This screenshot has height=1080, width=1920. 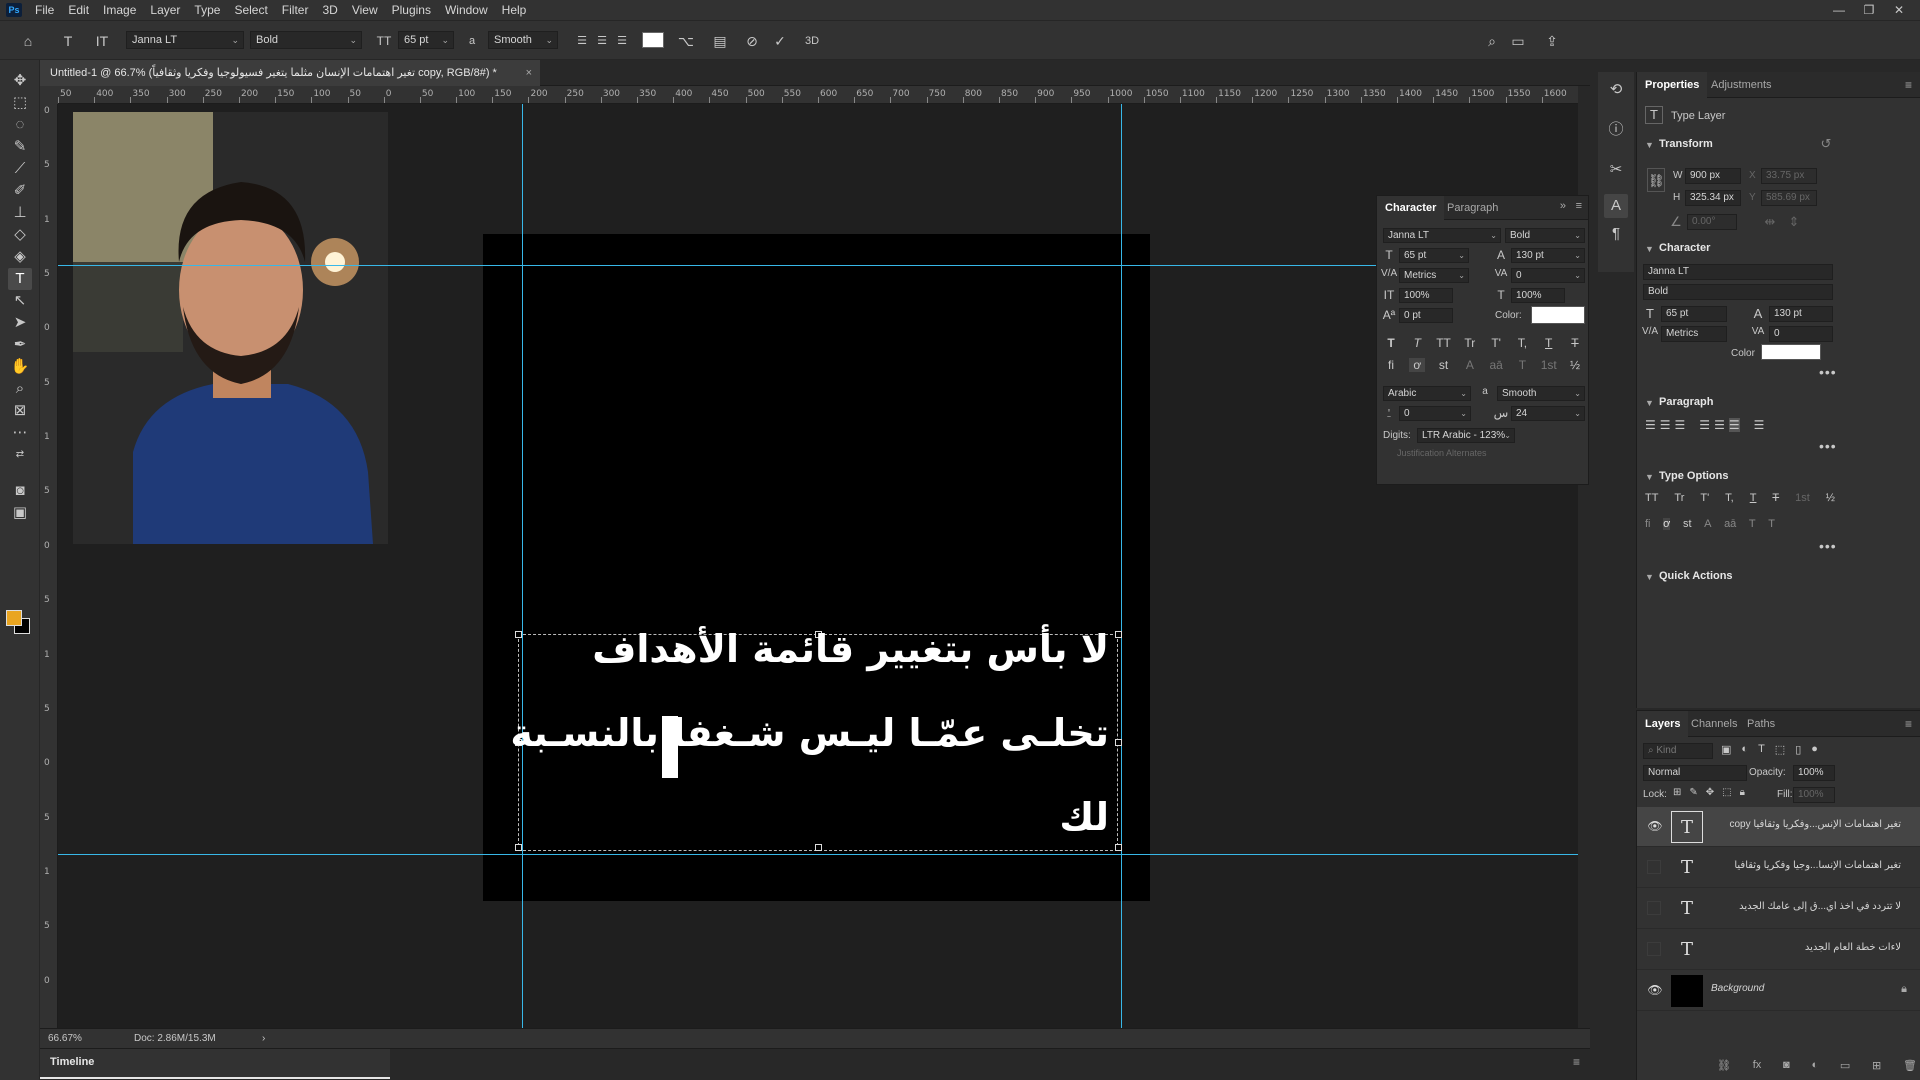 I want to click on filter-adjustment-icon: ◐, so click(x=1744, y=749).